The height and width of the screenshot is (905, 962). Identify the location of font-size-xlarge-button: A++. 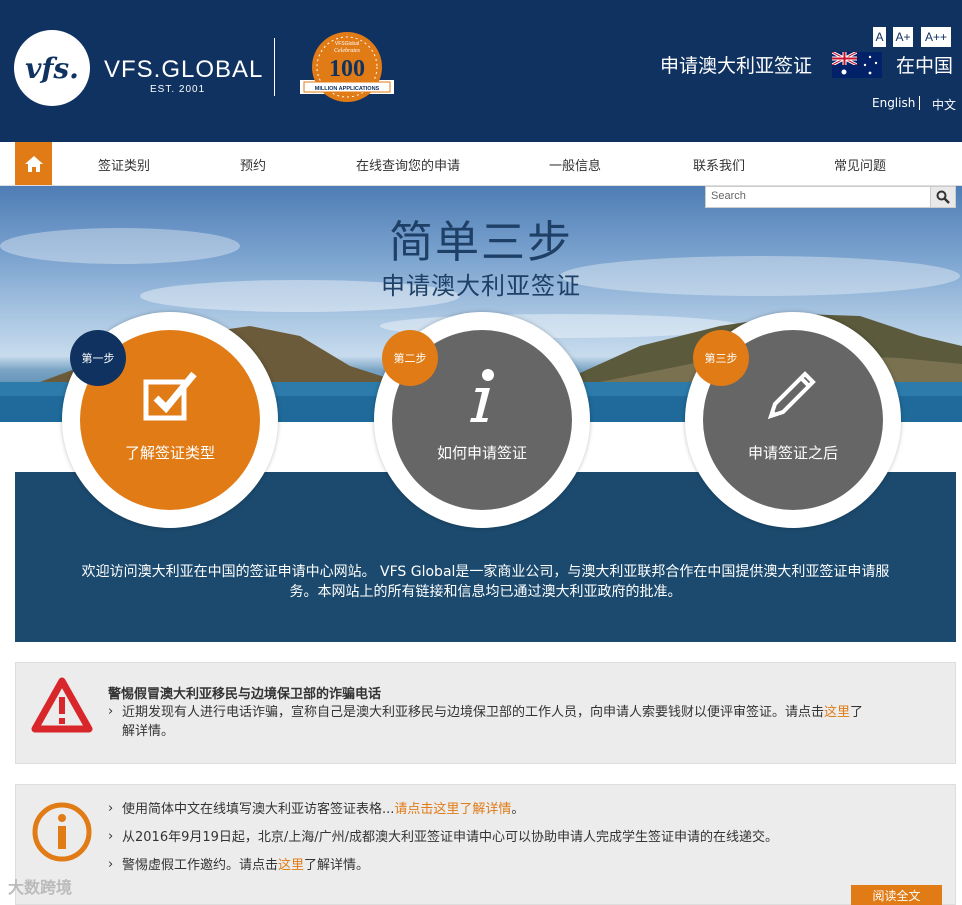
(936, 37).